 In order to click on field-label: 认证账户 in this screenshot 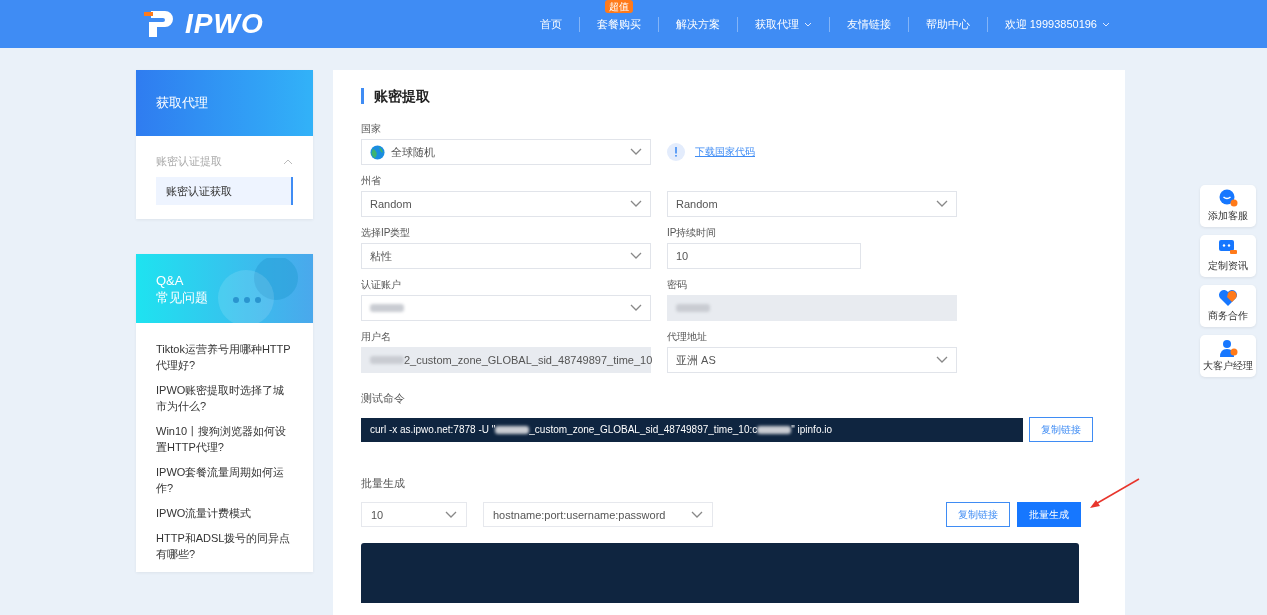, I will do `click(381, 284)`.